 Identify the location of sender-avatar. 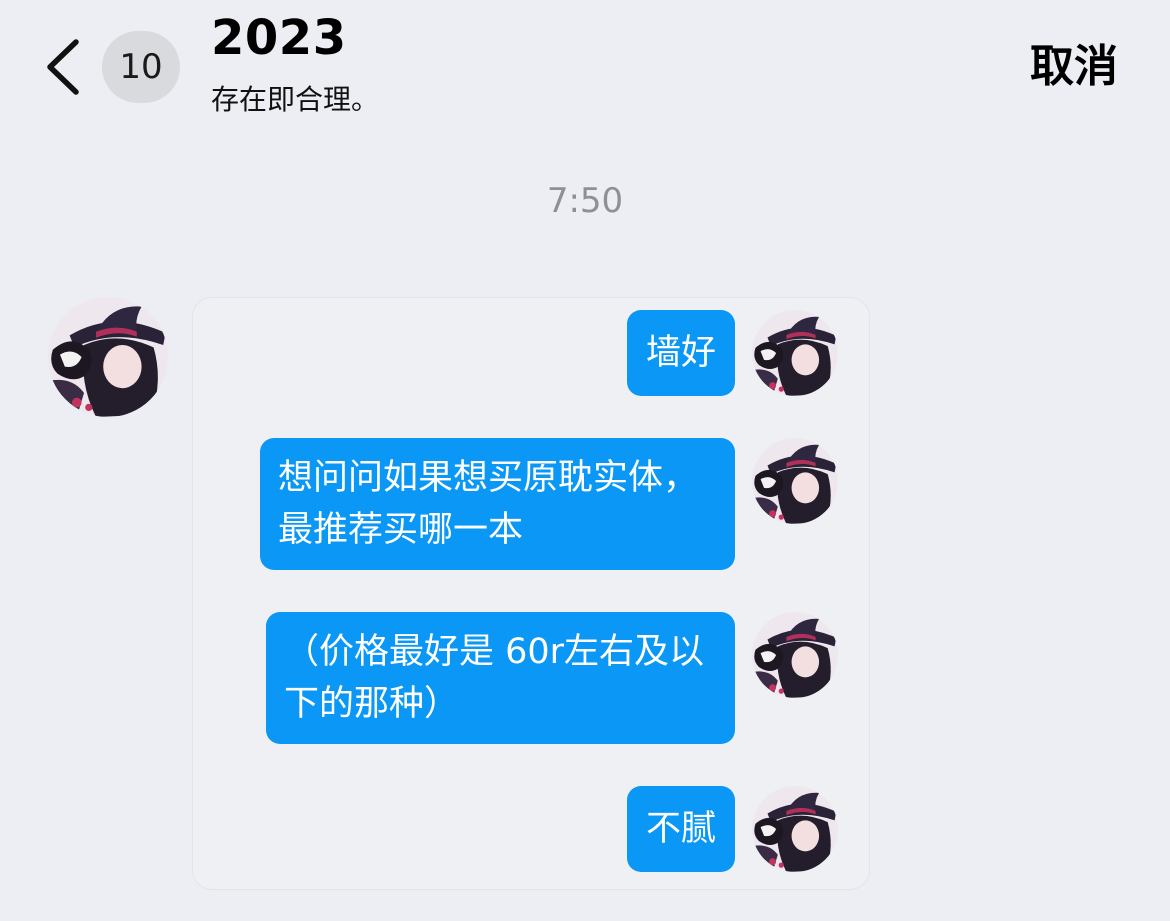
(108, 357).